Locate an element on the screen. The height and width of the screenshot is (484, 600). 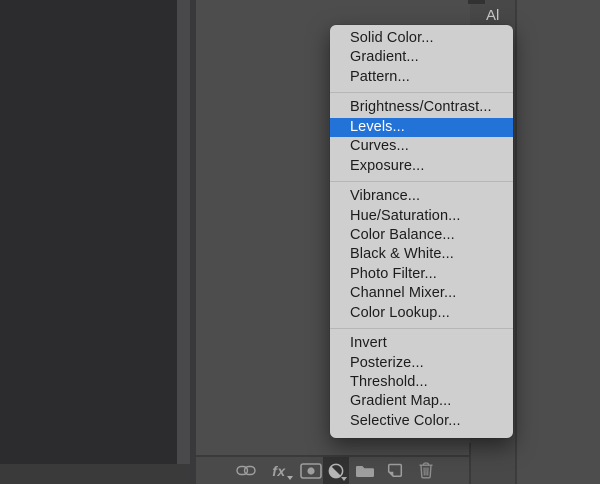
layer-effects-button: fx is located at coordinates (279, 470).